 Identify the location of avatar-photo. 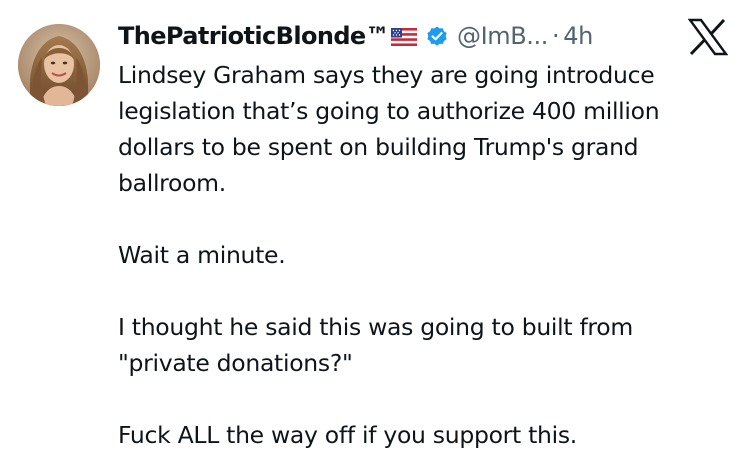
(59, 65).